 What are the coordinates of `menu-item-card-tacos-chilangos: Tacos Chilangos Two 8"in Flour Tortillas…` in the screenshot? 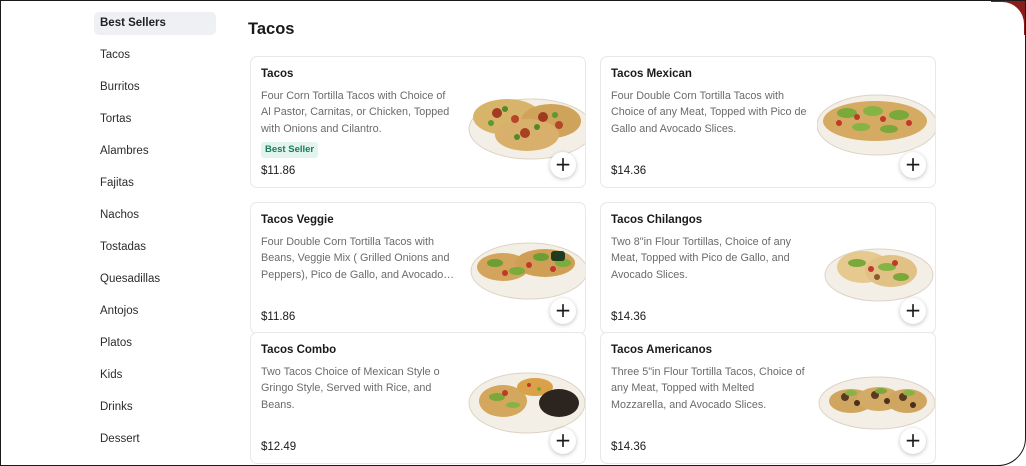 It's located at (768, 268).